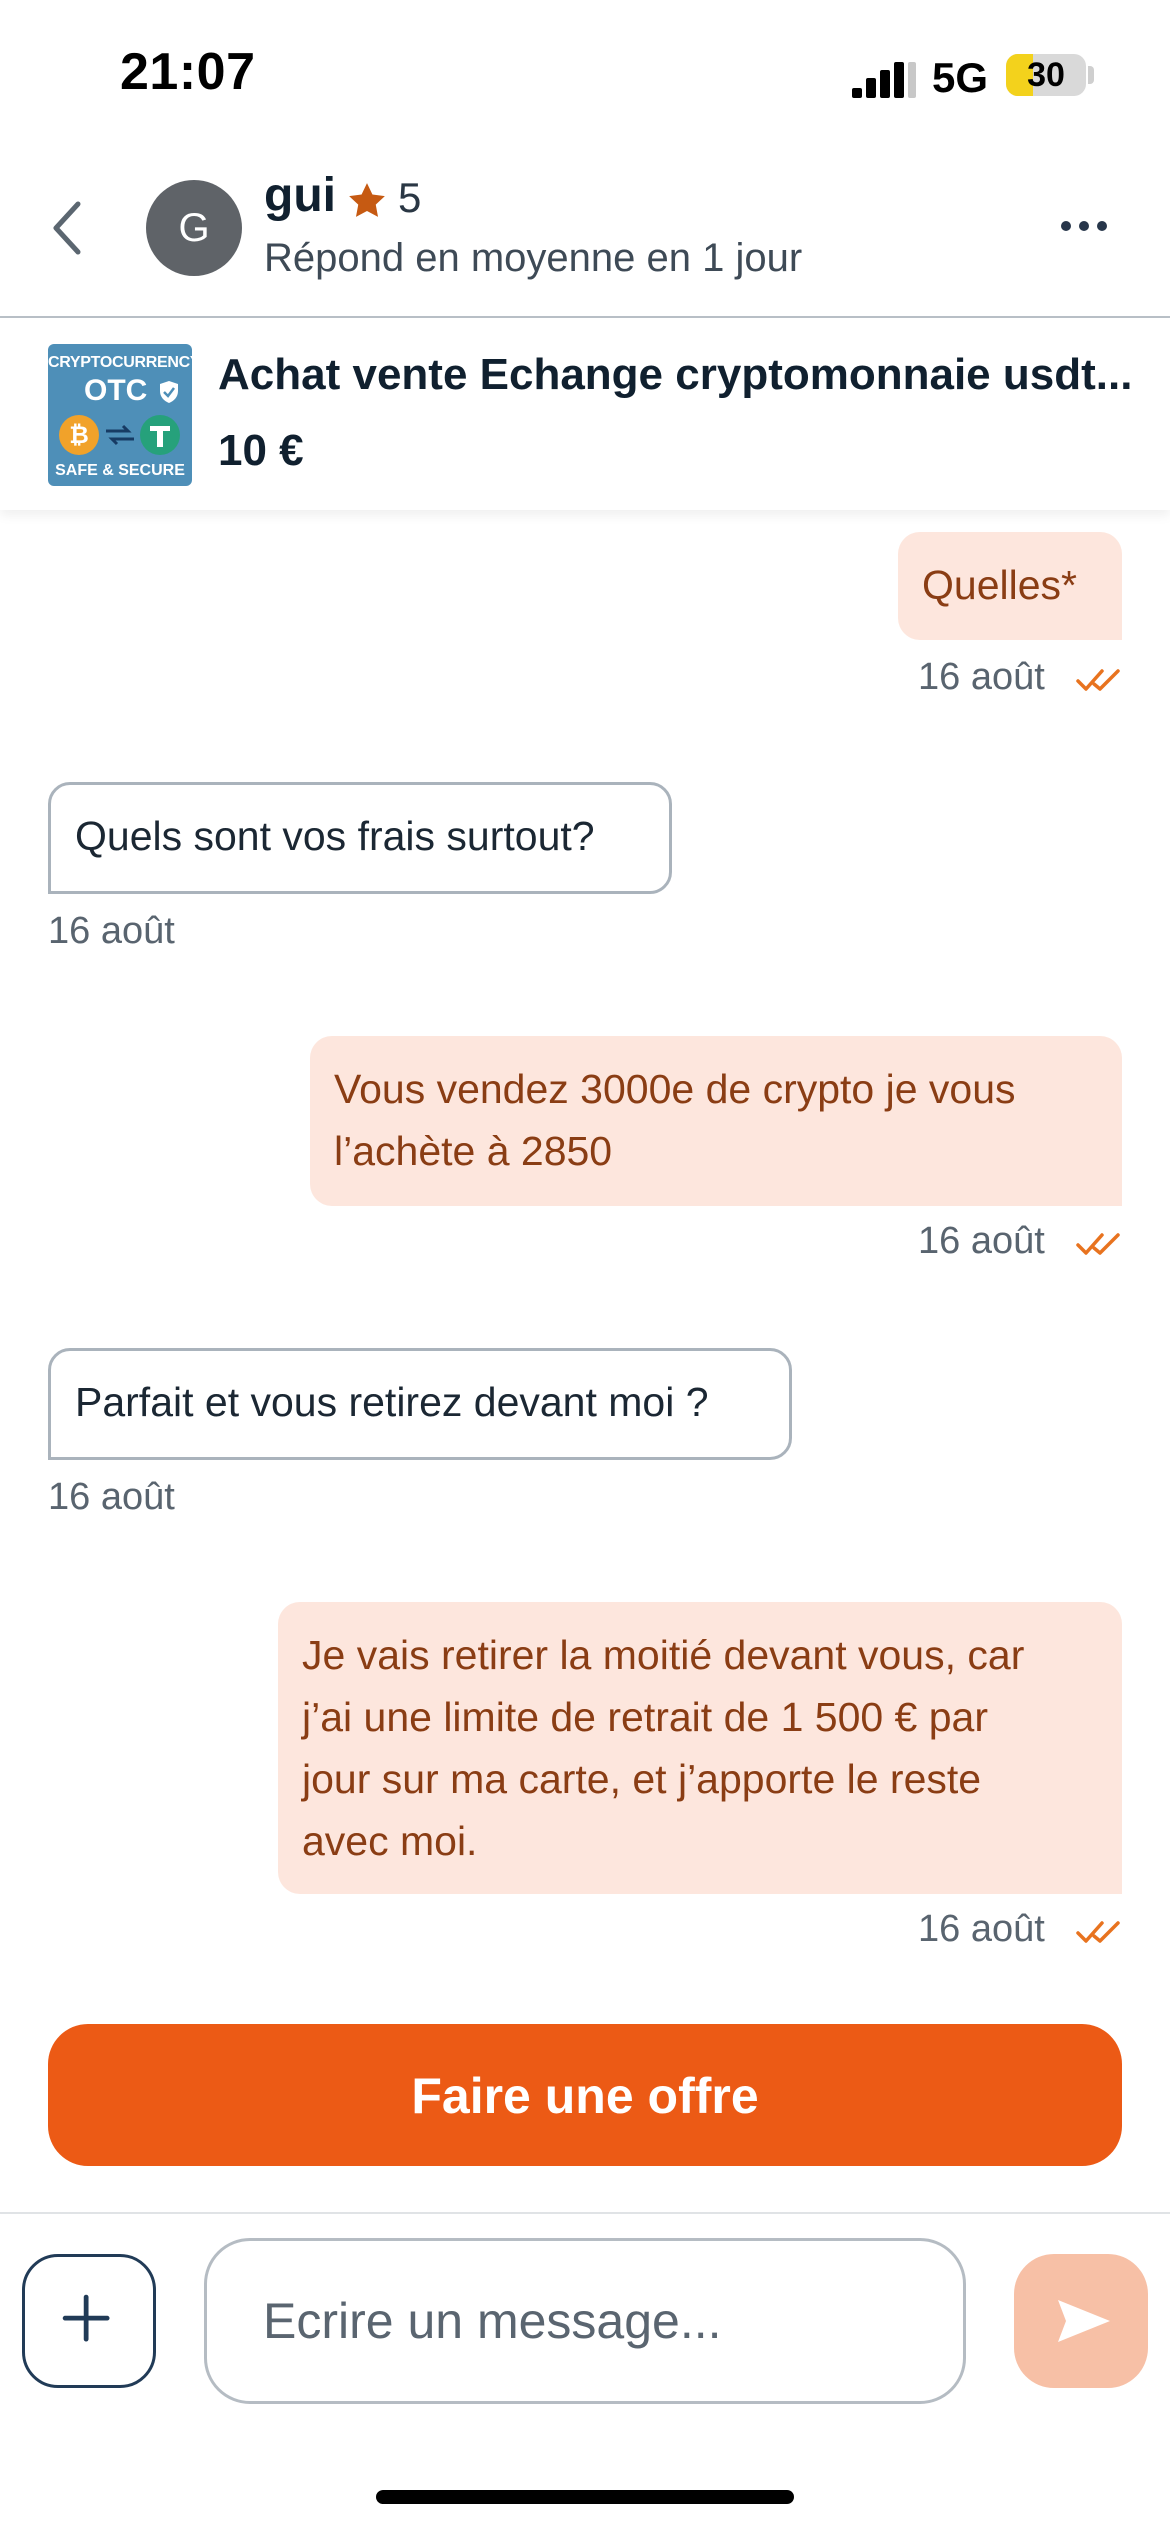  I want to click on add-attachment-button, so click(89, 2321).